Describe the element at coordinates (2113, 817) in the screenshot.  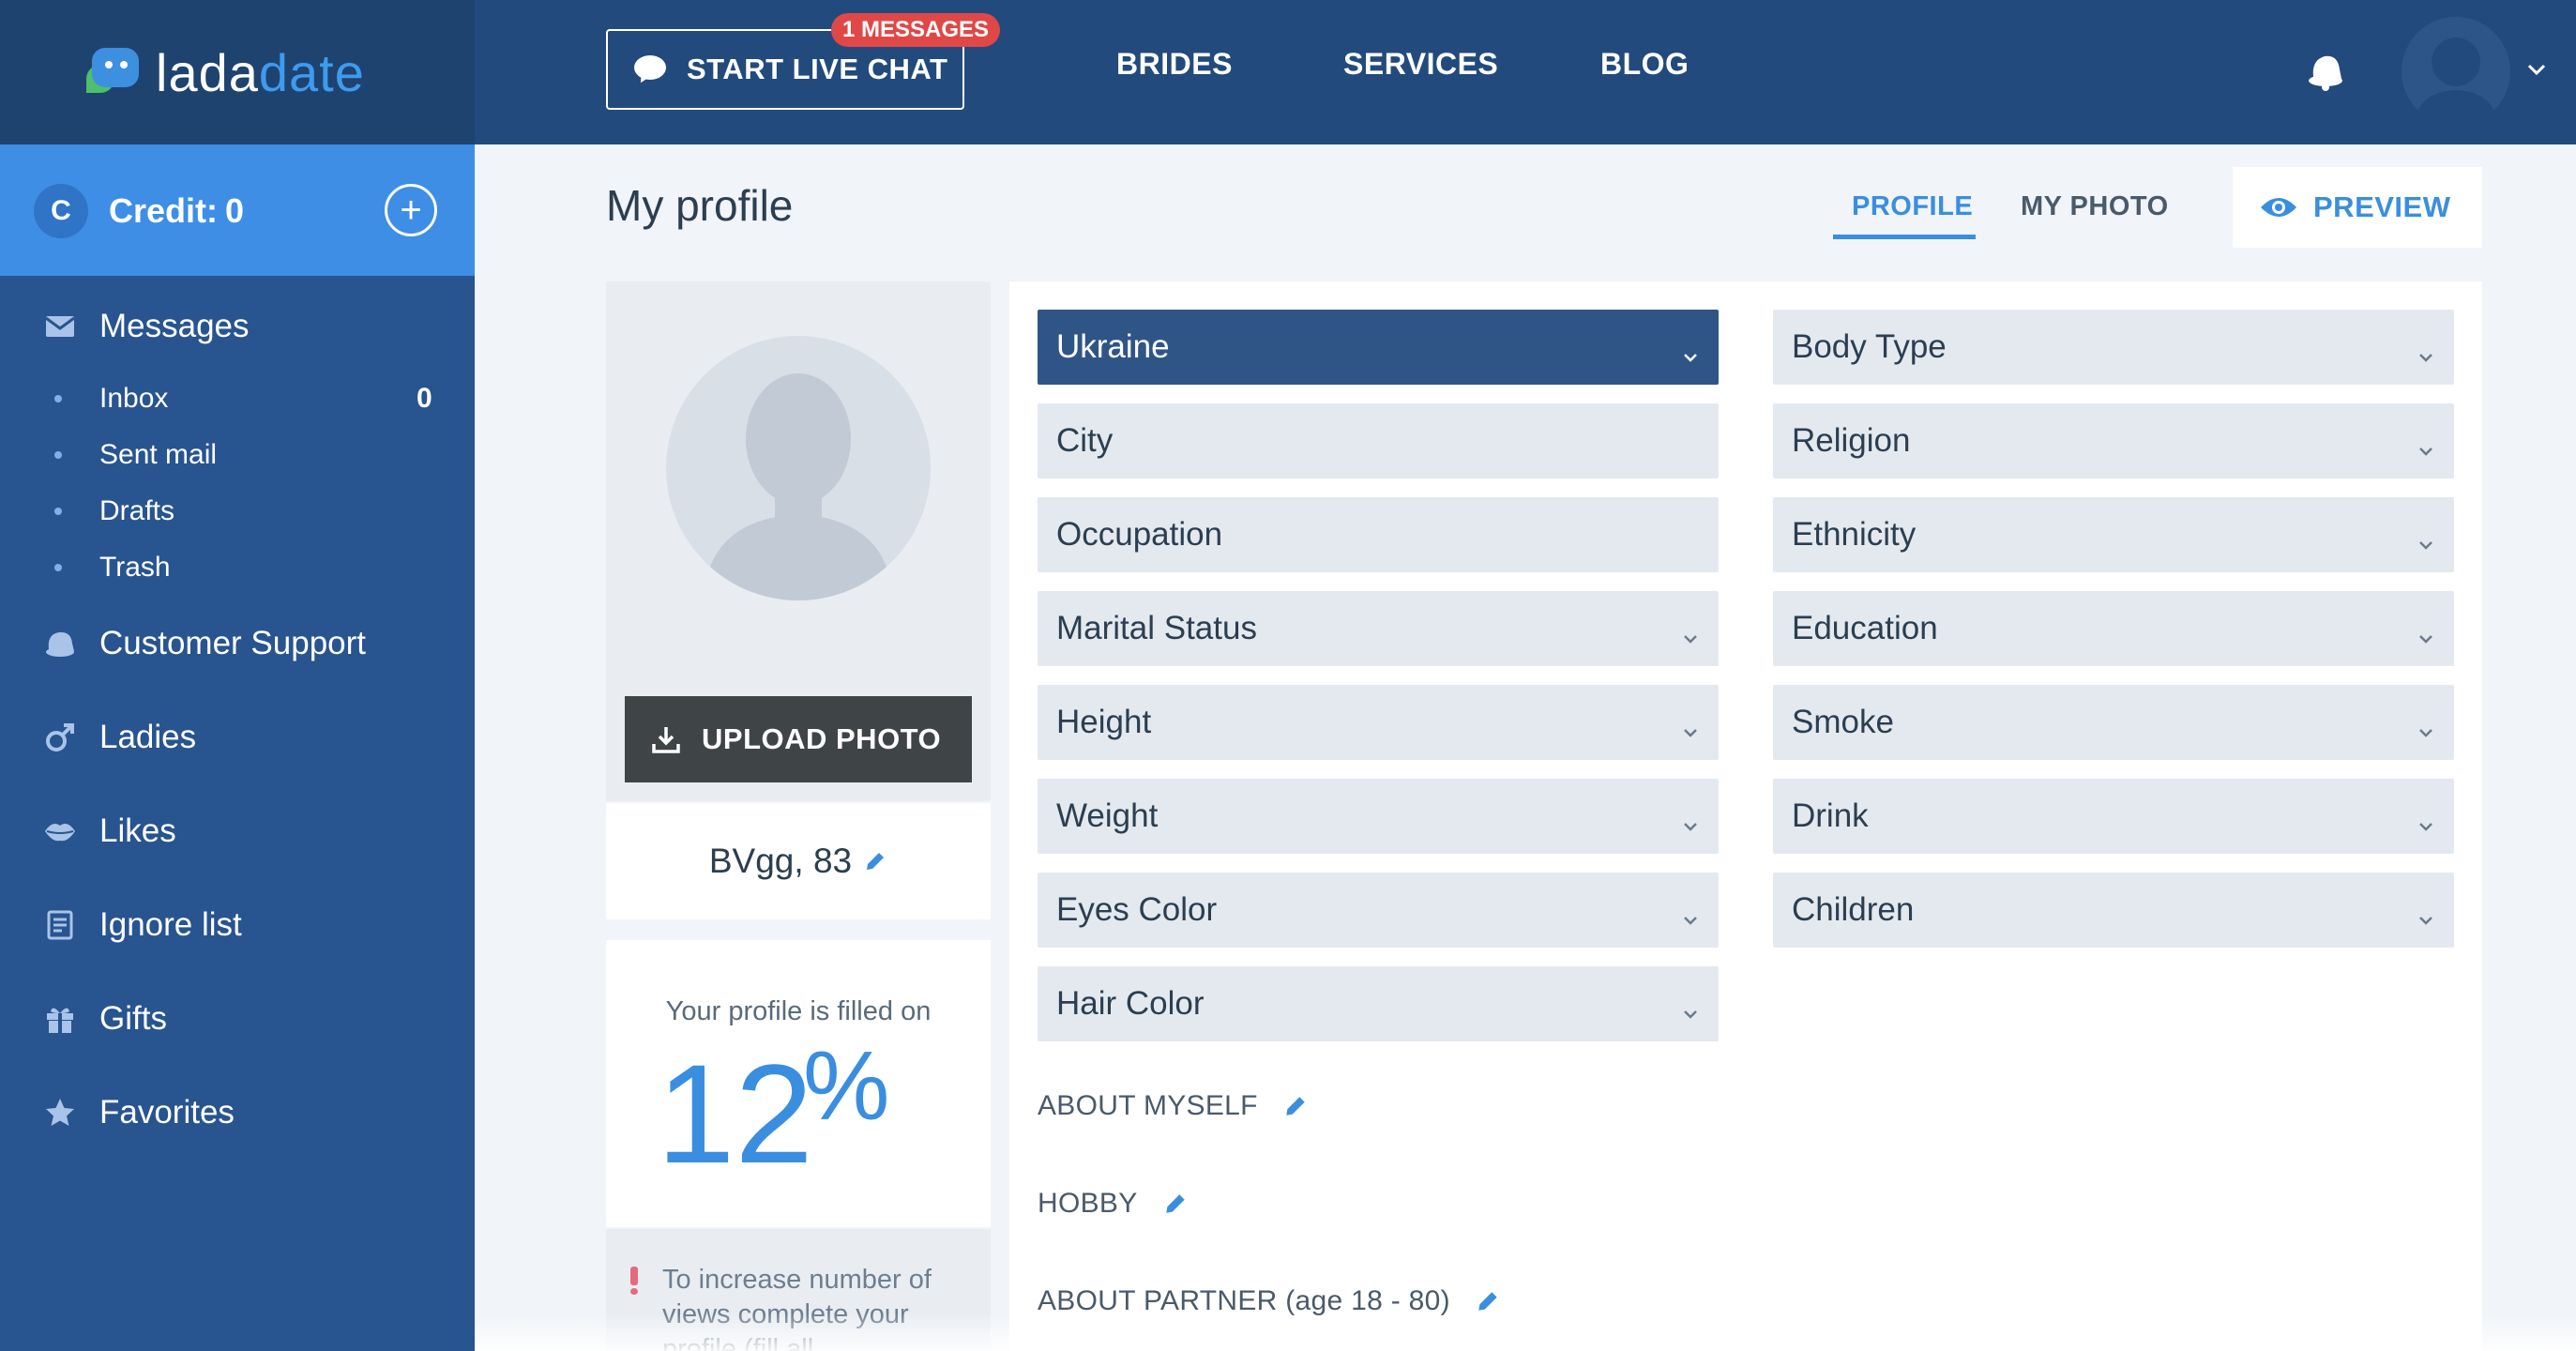
I see `select-drink: Drink` at that location.